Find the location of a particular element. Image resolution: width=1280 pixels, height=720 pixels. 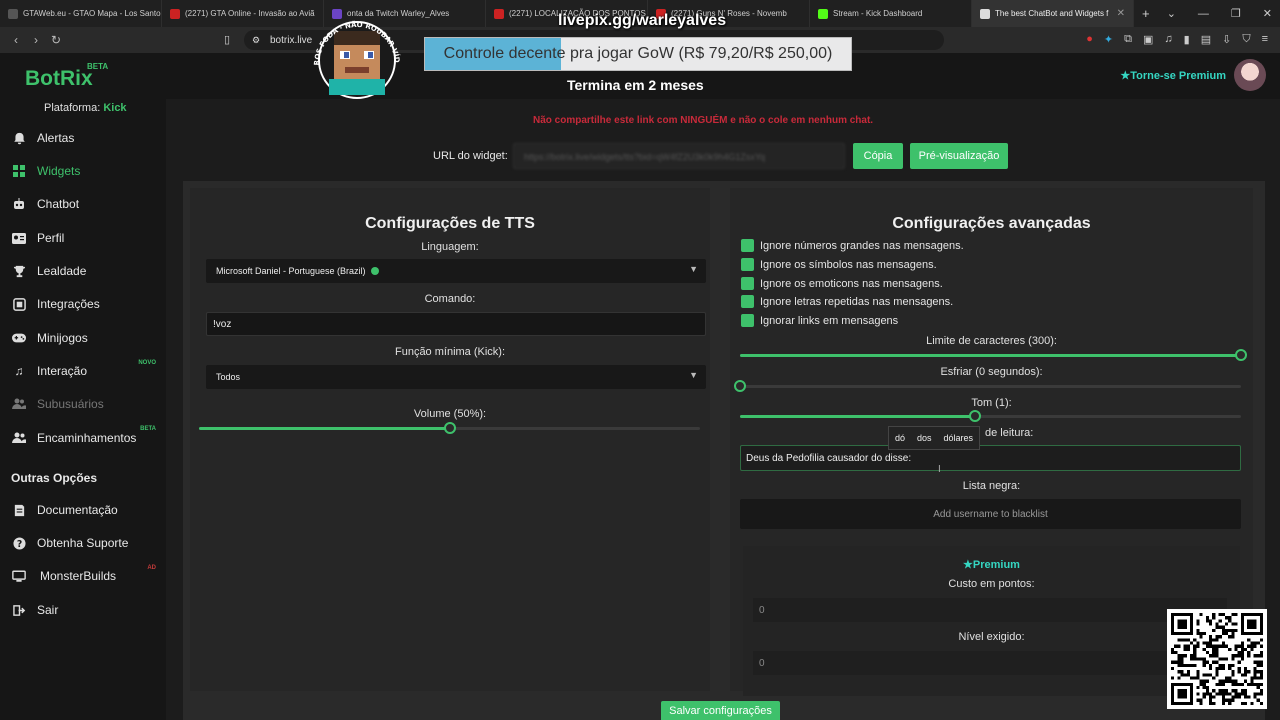

copy-button: Cópia is located at coordinates (878, 156).